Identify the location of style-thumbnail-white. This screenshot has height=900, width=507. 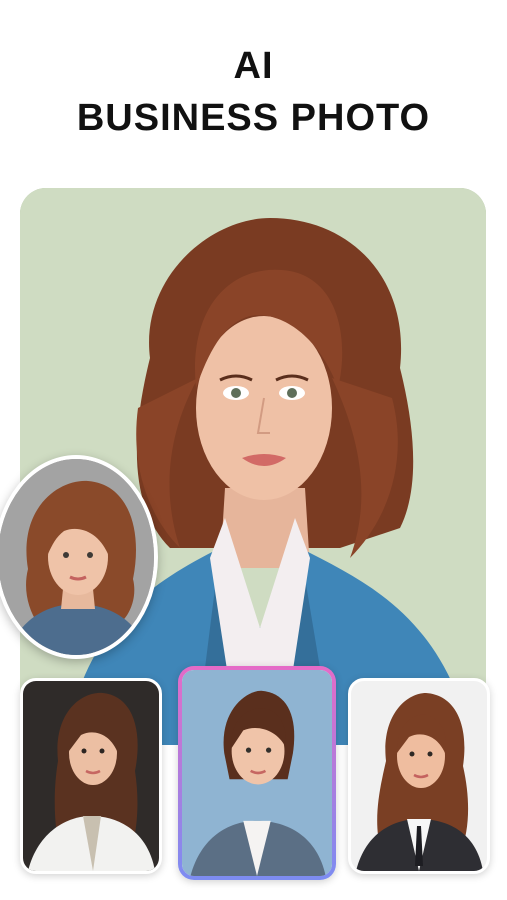
(419, 776).